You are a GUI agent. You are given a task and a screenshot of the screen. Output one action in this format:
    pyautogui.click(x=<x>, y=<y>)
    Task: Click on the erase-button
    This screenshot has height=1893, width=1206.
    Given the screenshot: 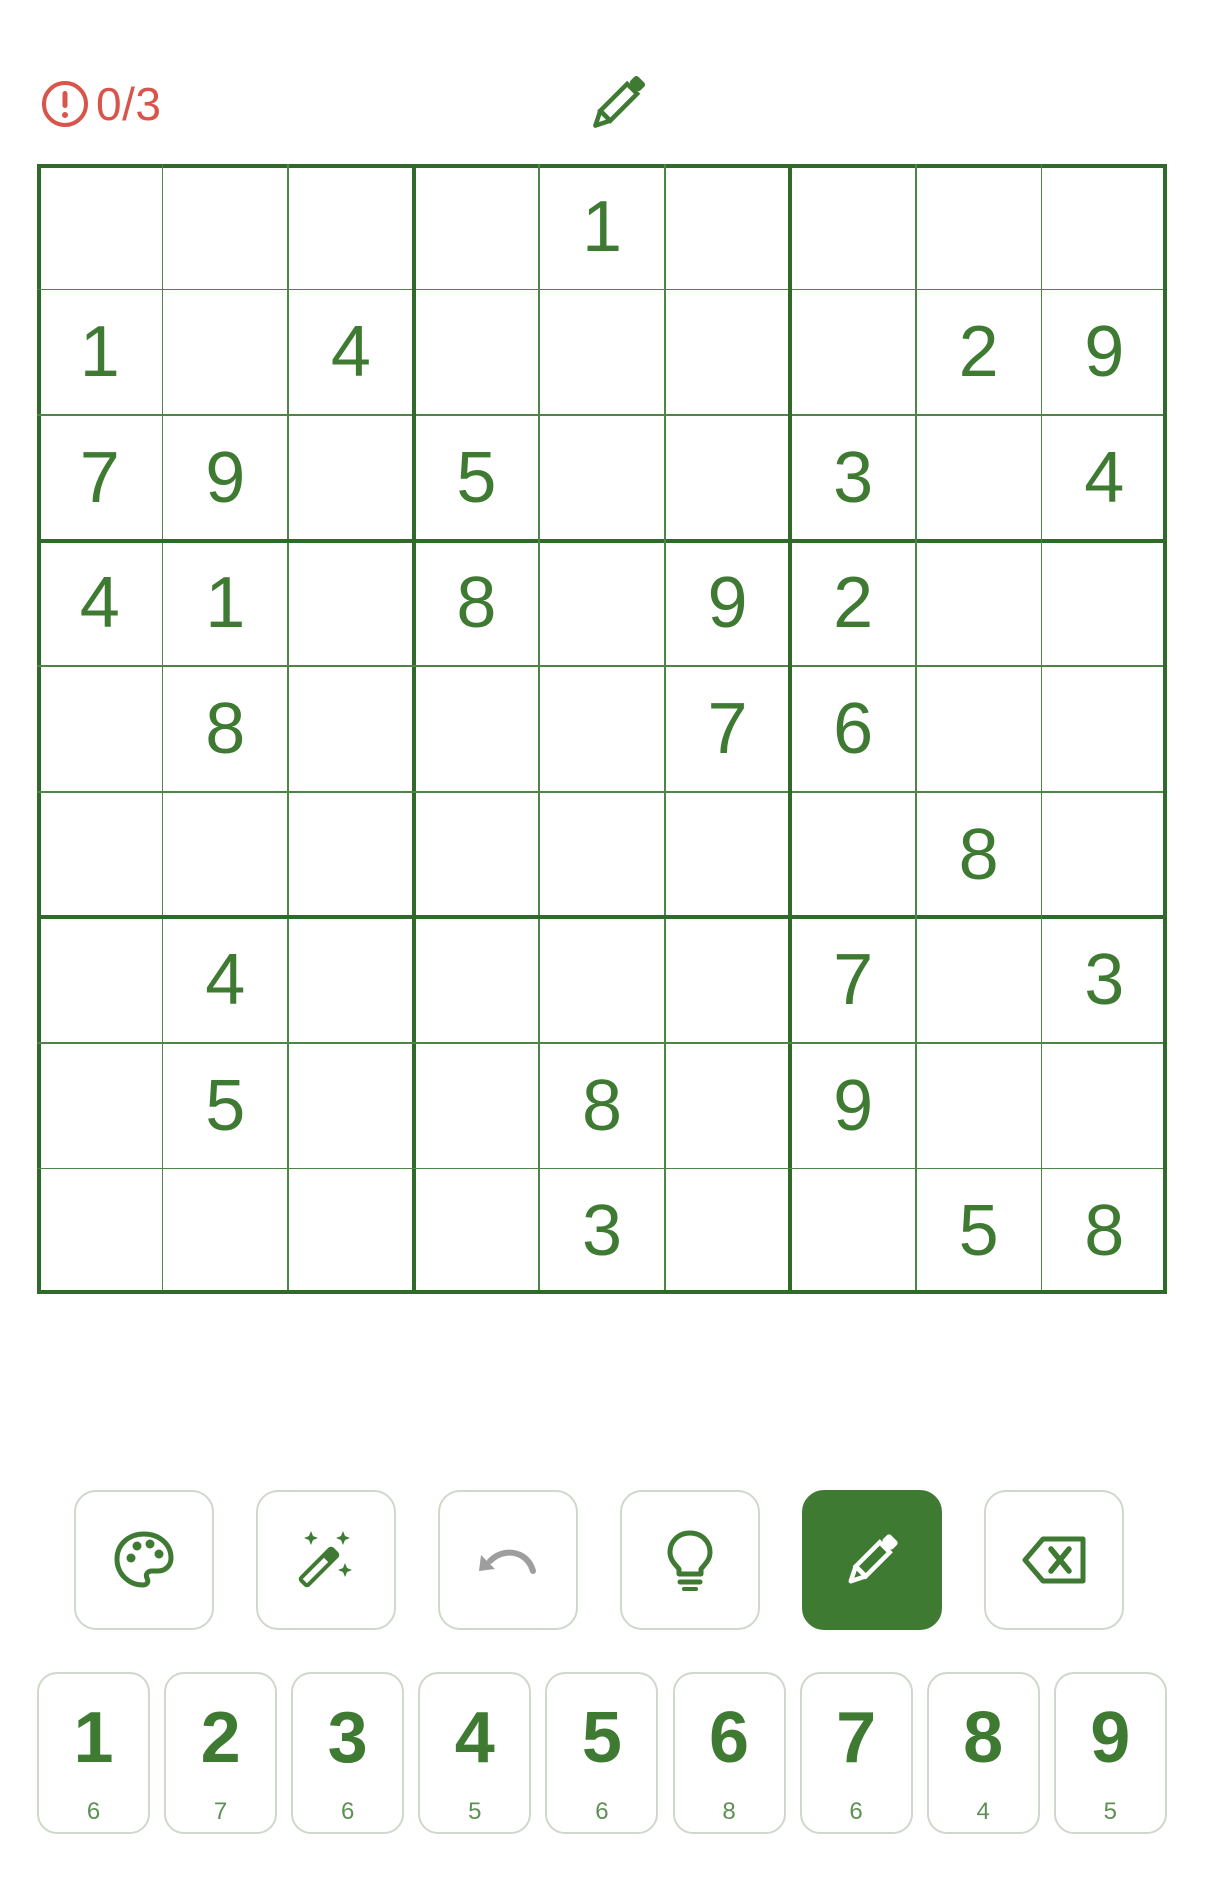 What is the action you would take?
    pyautogui.click(x=1054, y=1560)
    